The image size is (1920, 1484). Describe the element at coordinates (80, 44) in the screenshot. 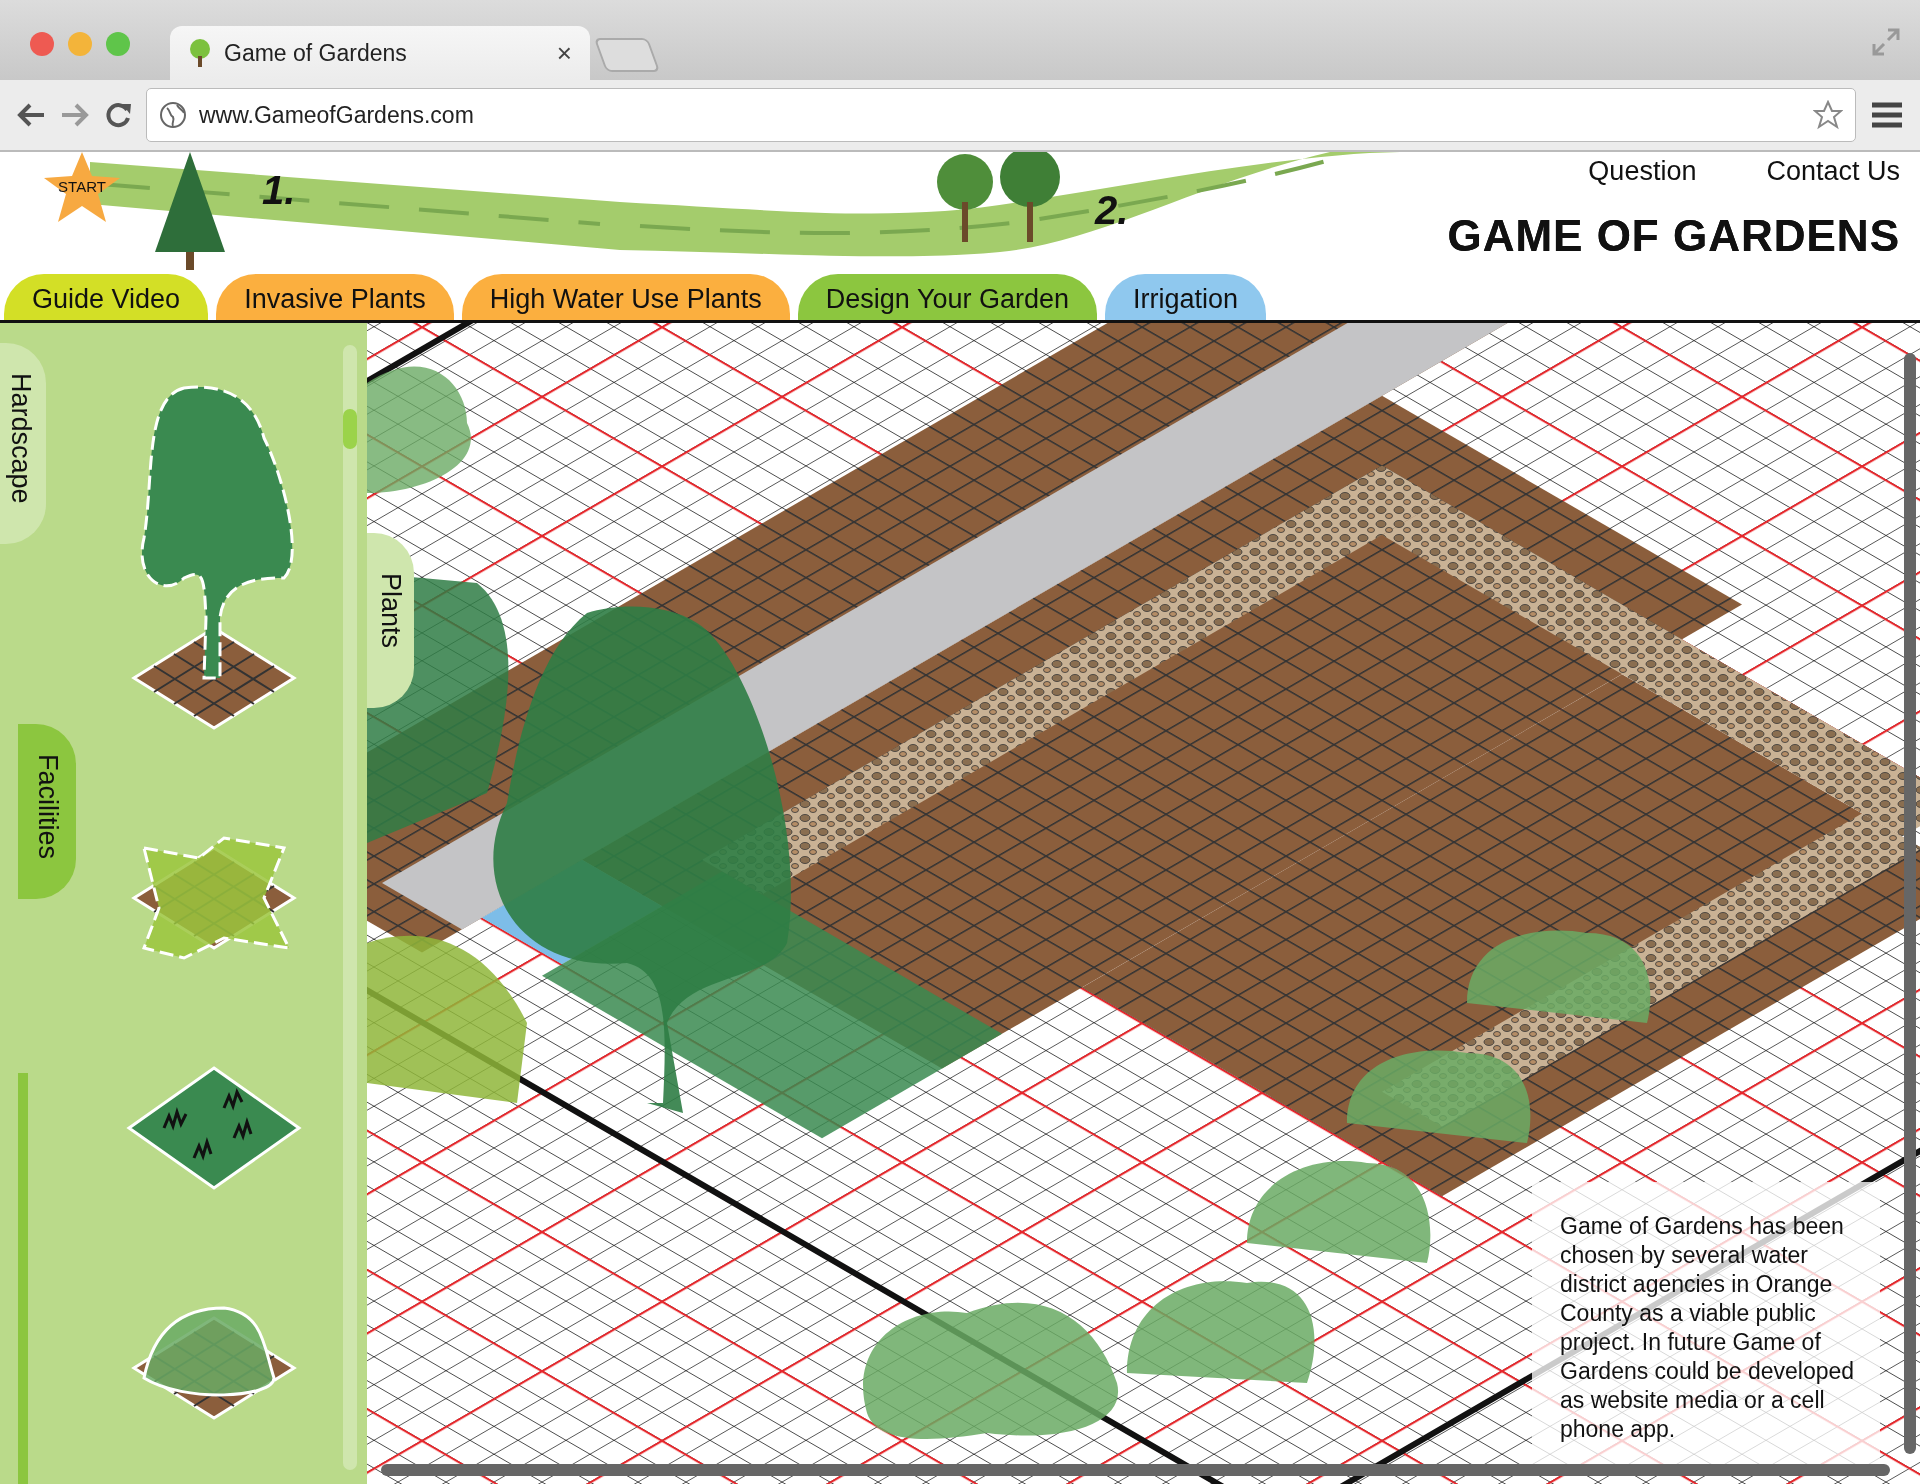

I see `minimize-window-button` at that location.